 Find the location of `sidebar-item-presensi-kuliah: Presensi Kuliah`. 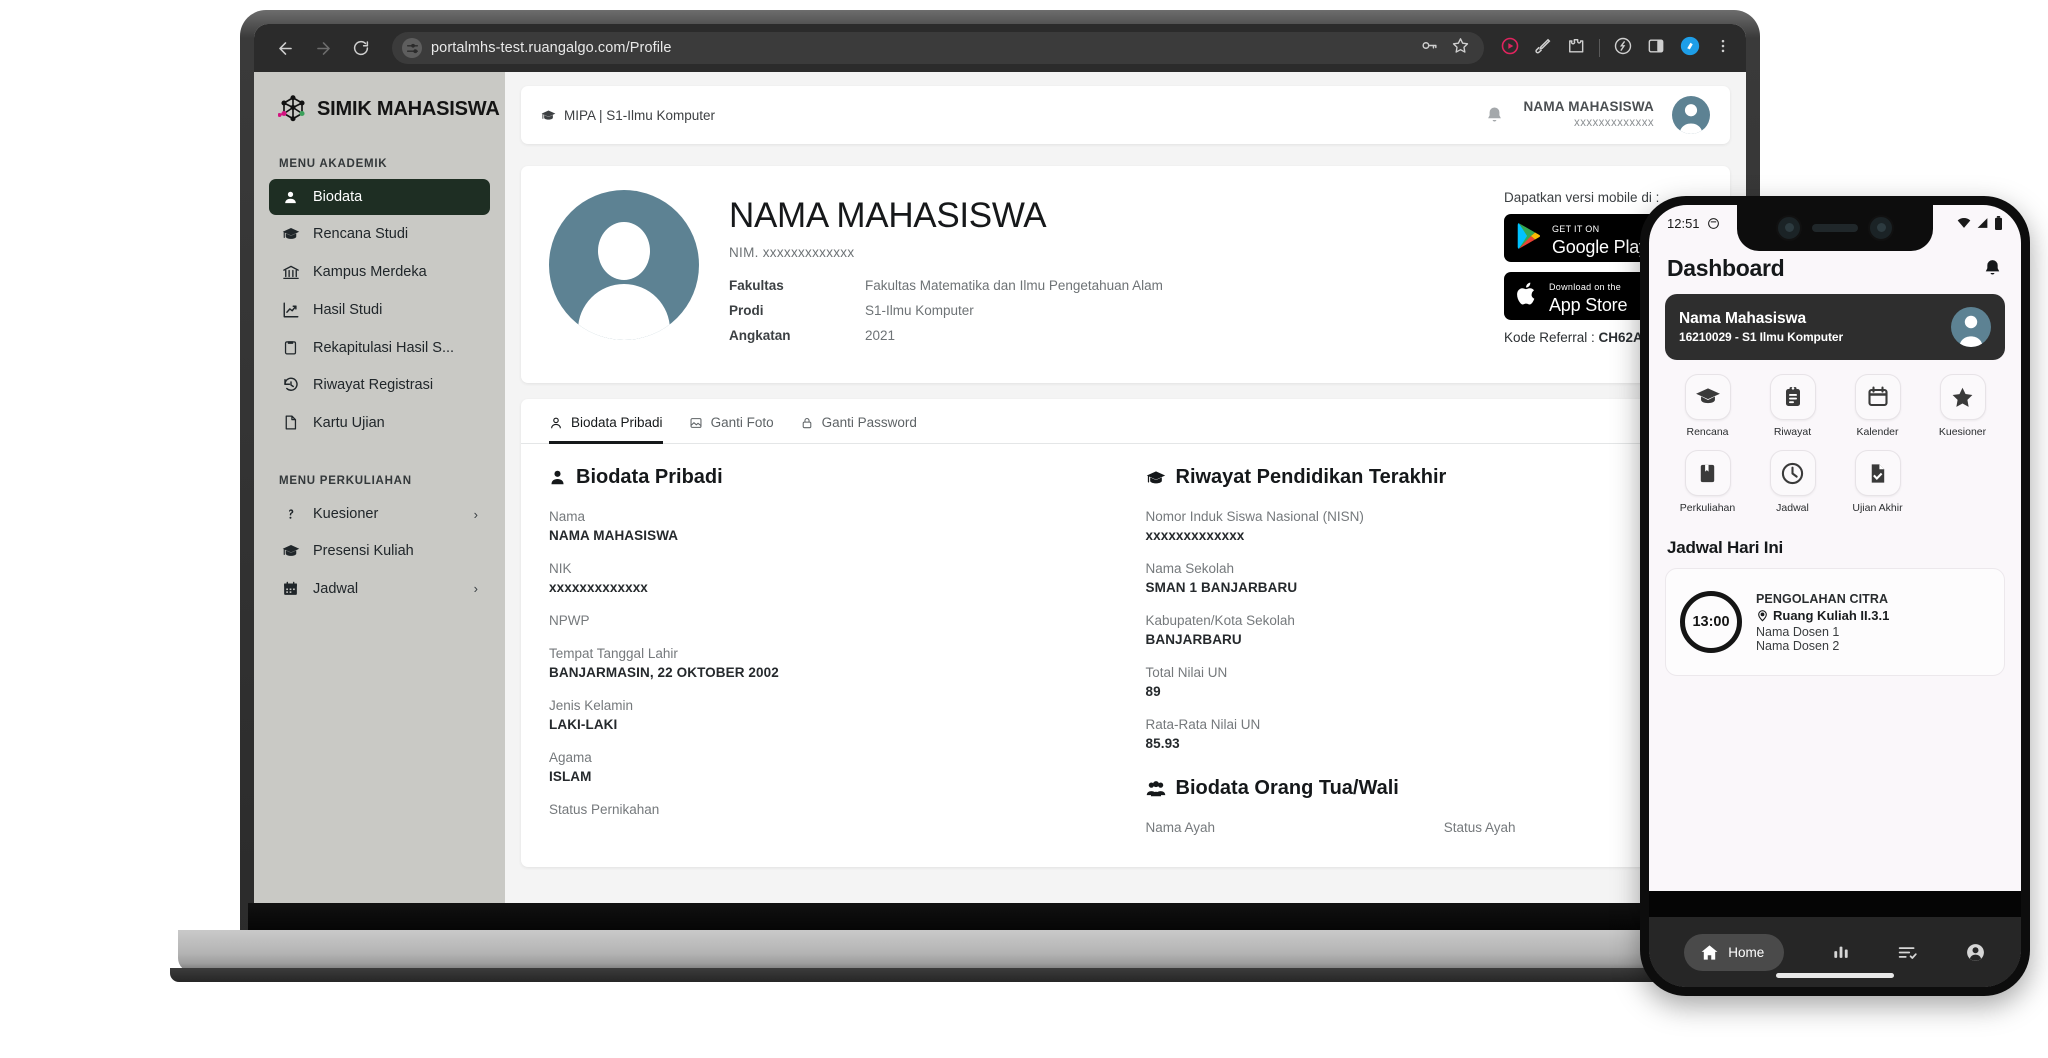

sidebar-item-presensi-kuliah: Presensi Kuliah is located at coordinates (379, 551).